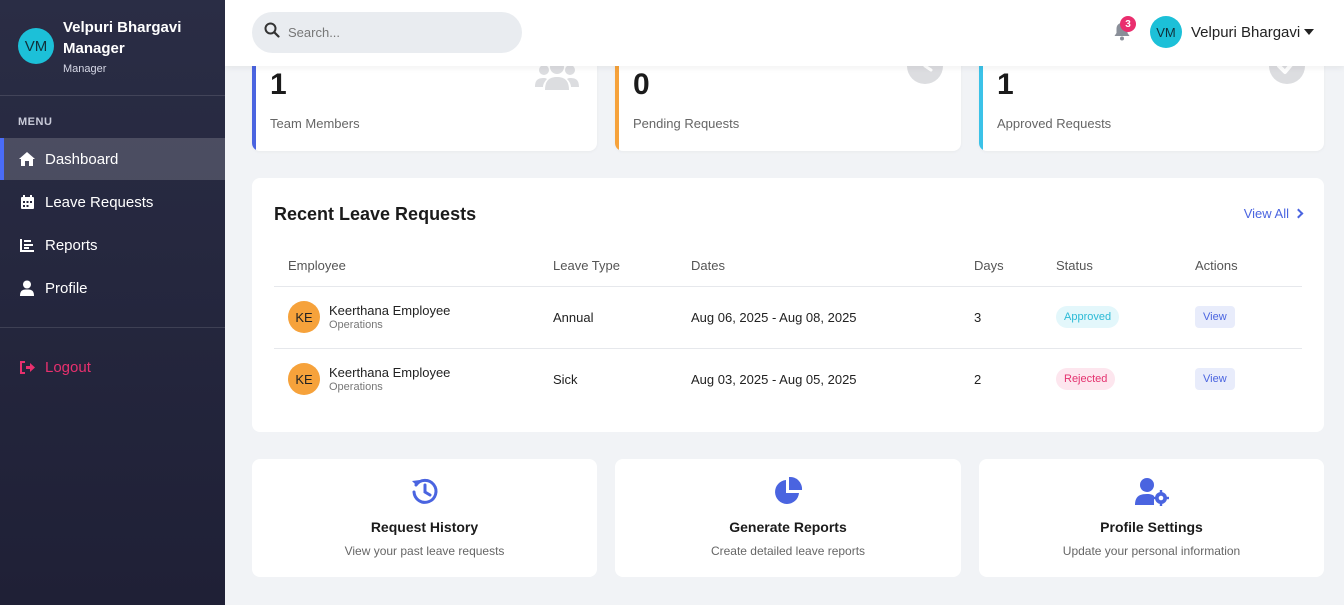 This screenshot has width=1344, height=605. Describe the element at coordinates (27, 159) in the screenshot. I see `home-icon` at that location.